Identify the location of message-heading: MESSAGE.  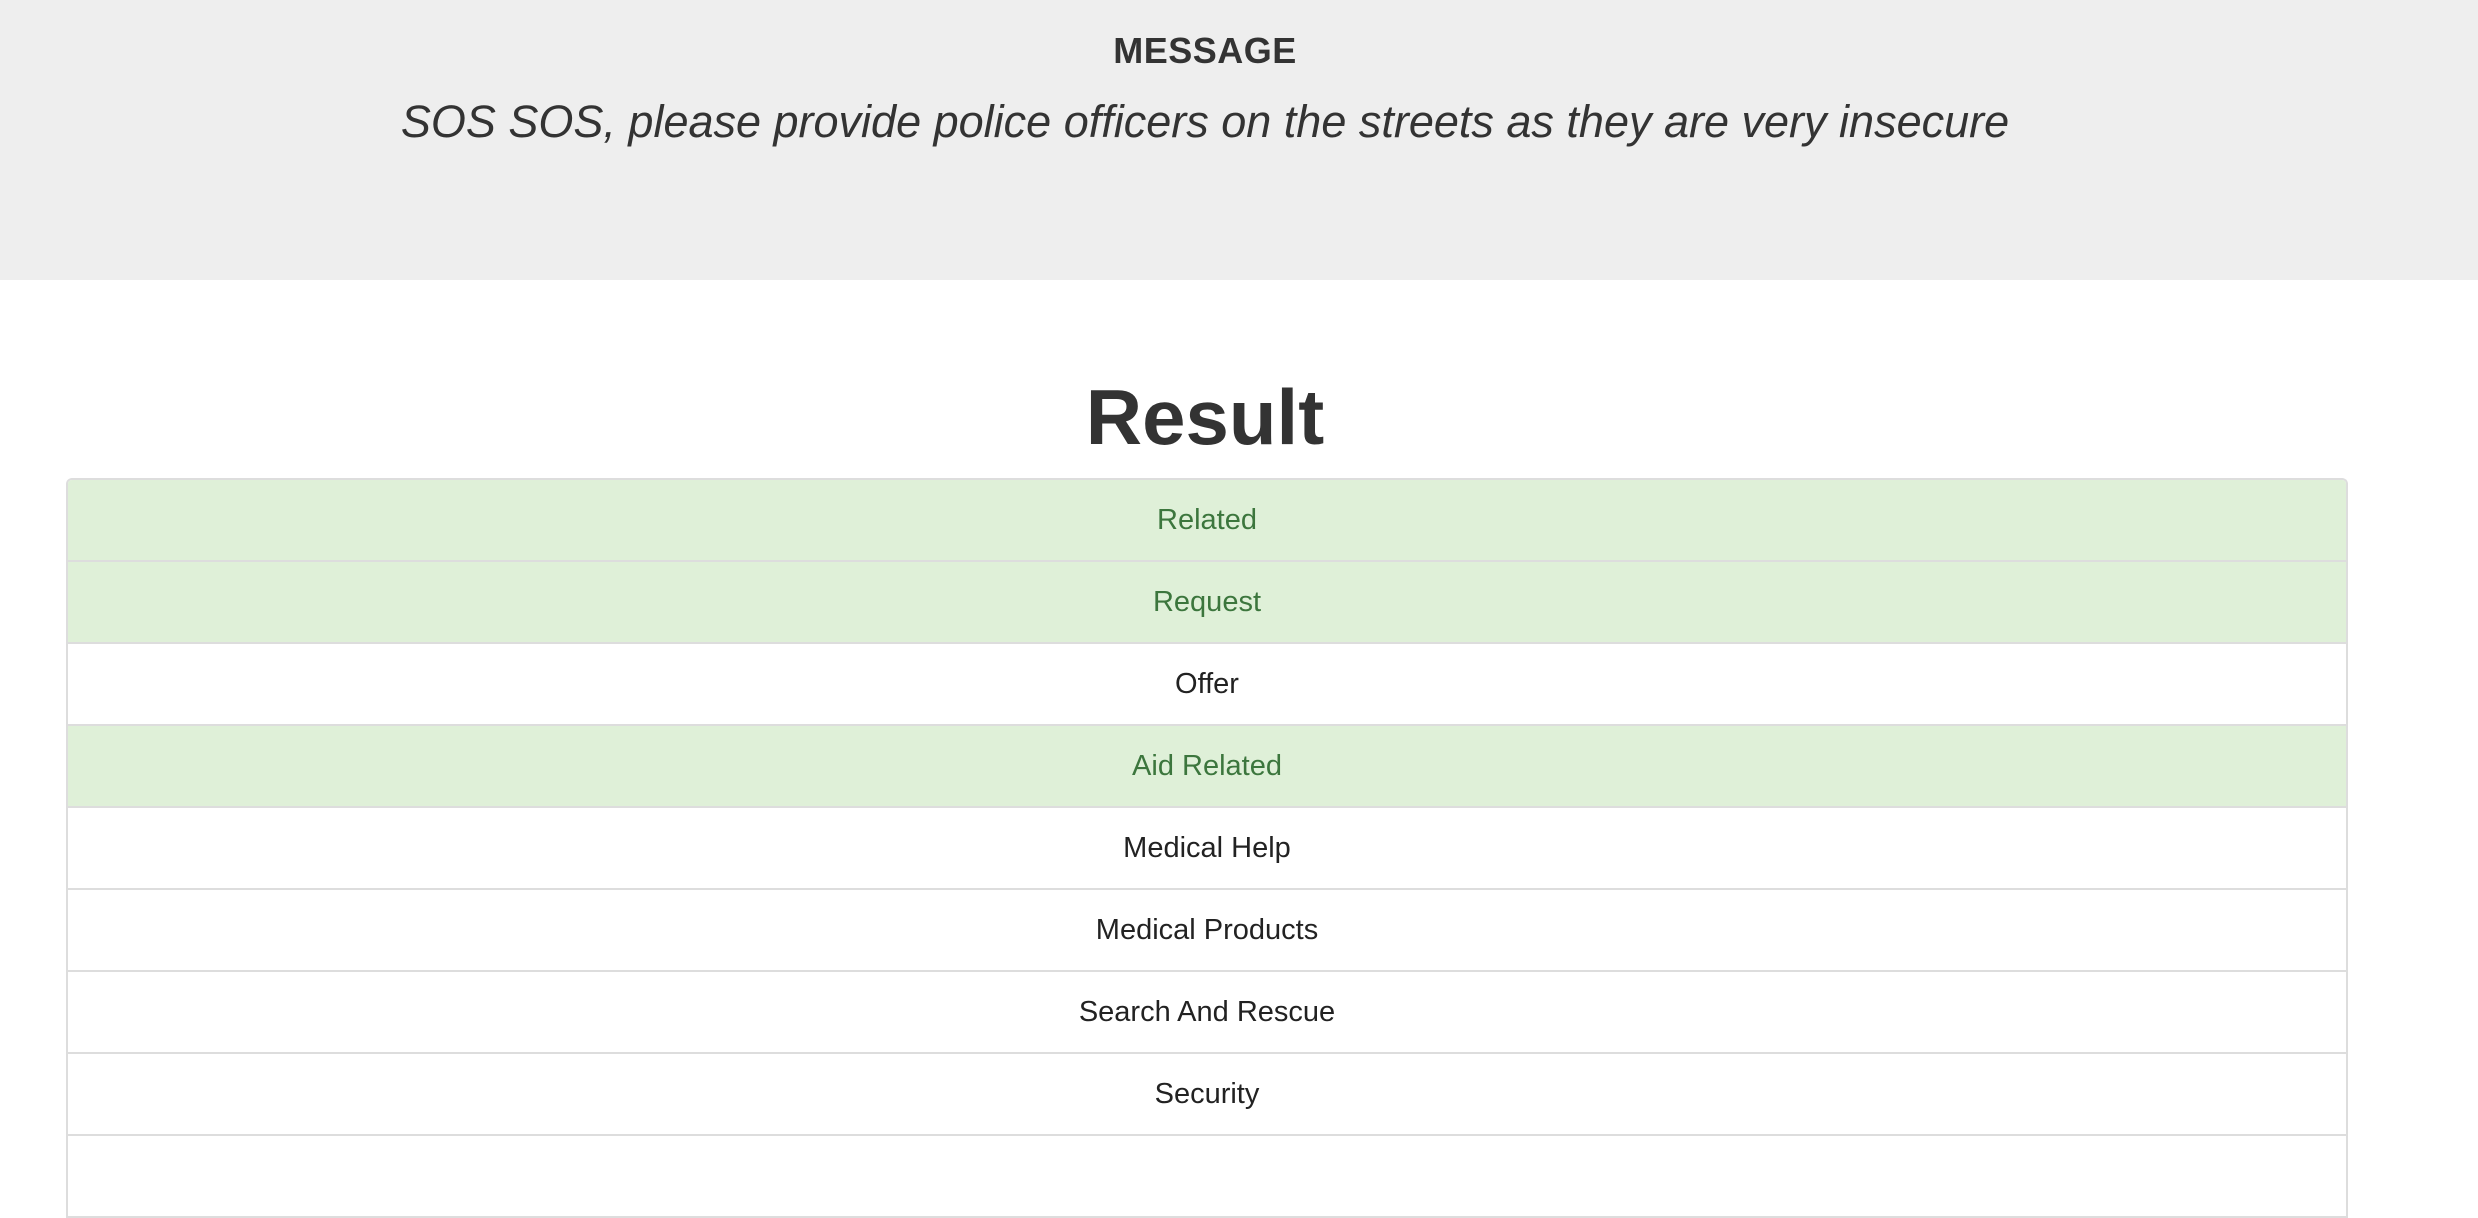
(1205, 50).